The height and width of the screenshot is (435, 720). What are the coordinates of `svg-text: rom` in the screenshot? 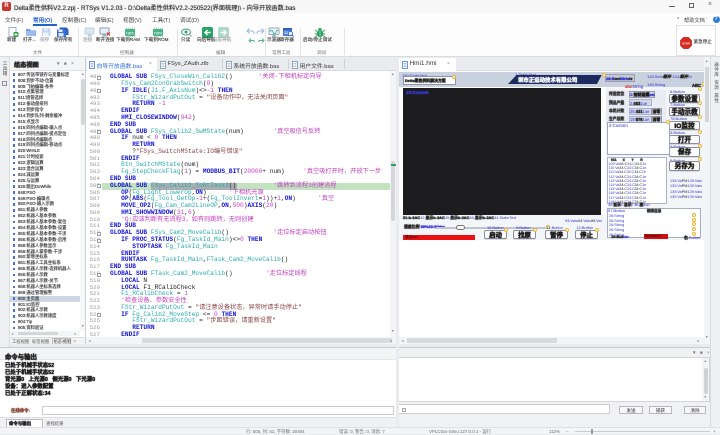 It's located at (158, 32).